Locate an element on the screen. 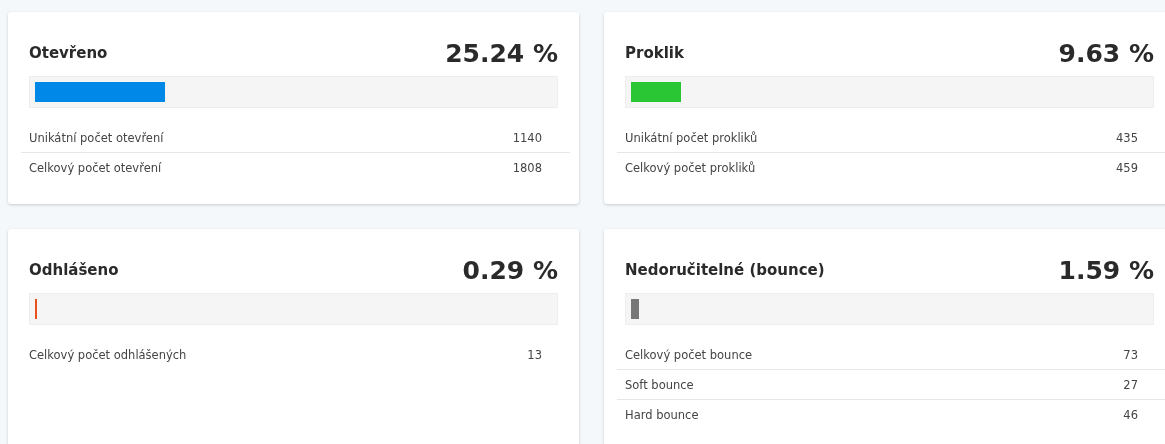 This screenshot has width=1165, height=444. stat-value: 27 is located at coordinates (1130, 384).